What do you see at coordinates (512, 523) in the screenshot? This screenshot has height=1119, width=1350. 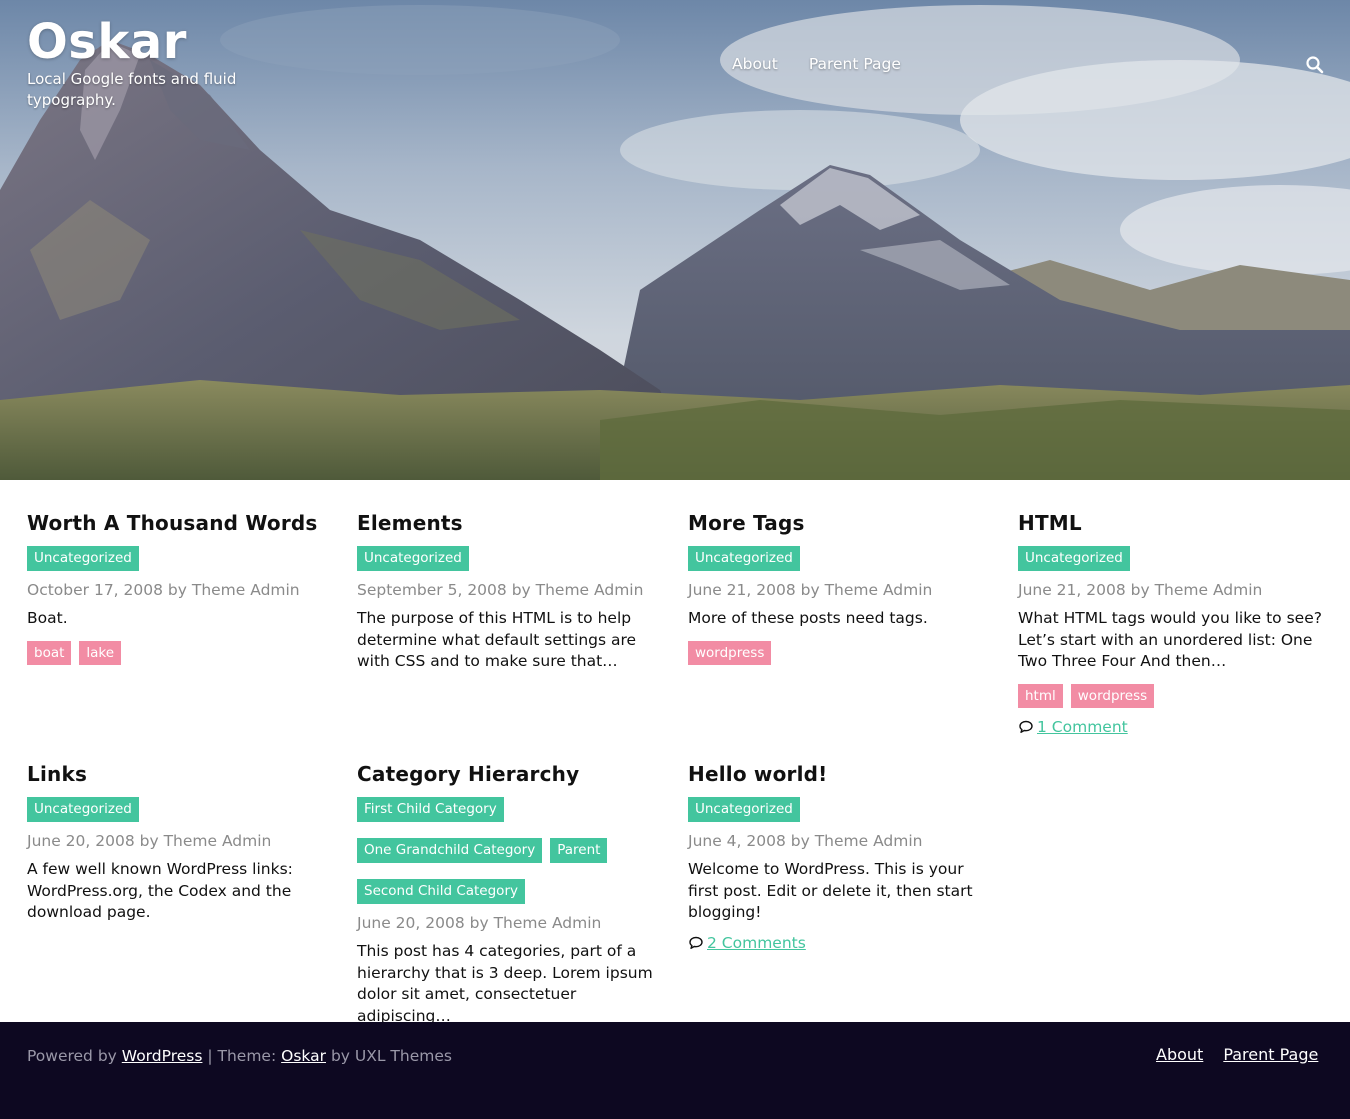 I see `post-title: Elements` at bounding box center [512, 523].